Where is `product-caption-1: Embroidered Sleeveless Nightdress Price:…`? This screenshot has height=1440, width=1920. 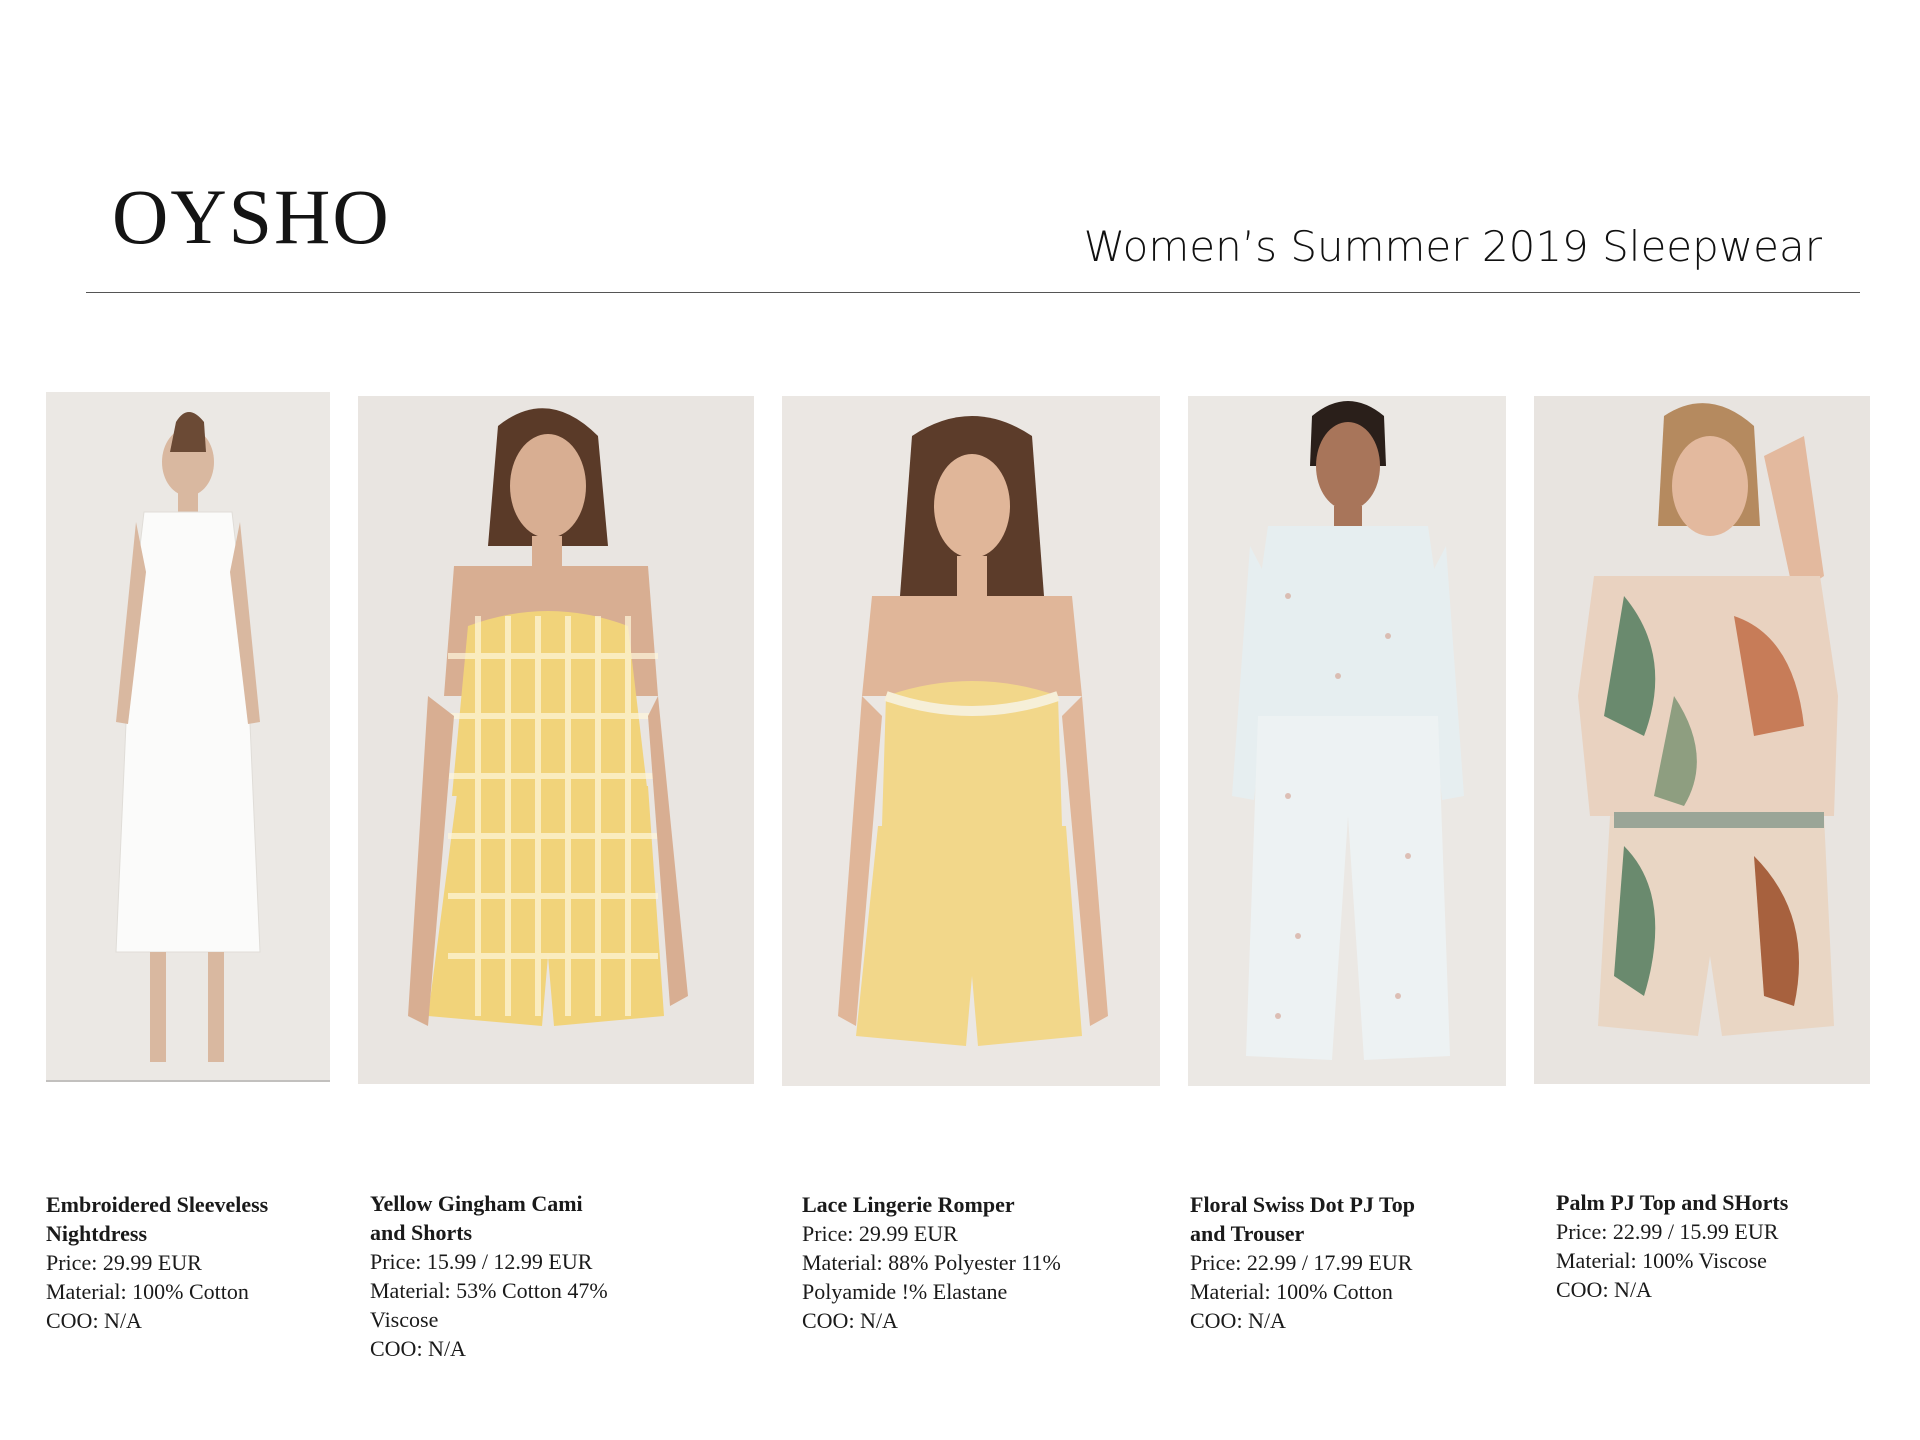 product-caption-1: Embroidered Sleeveless Nightdress Price:… is located at coordinates (181, 1262).